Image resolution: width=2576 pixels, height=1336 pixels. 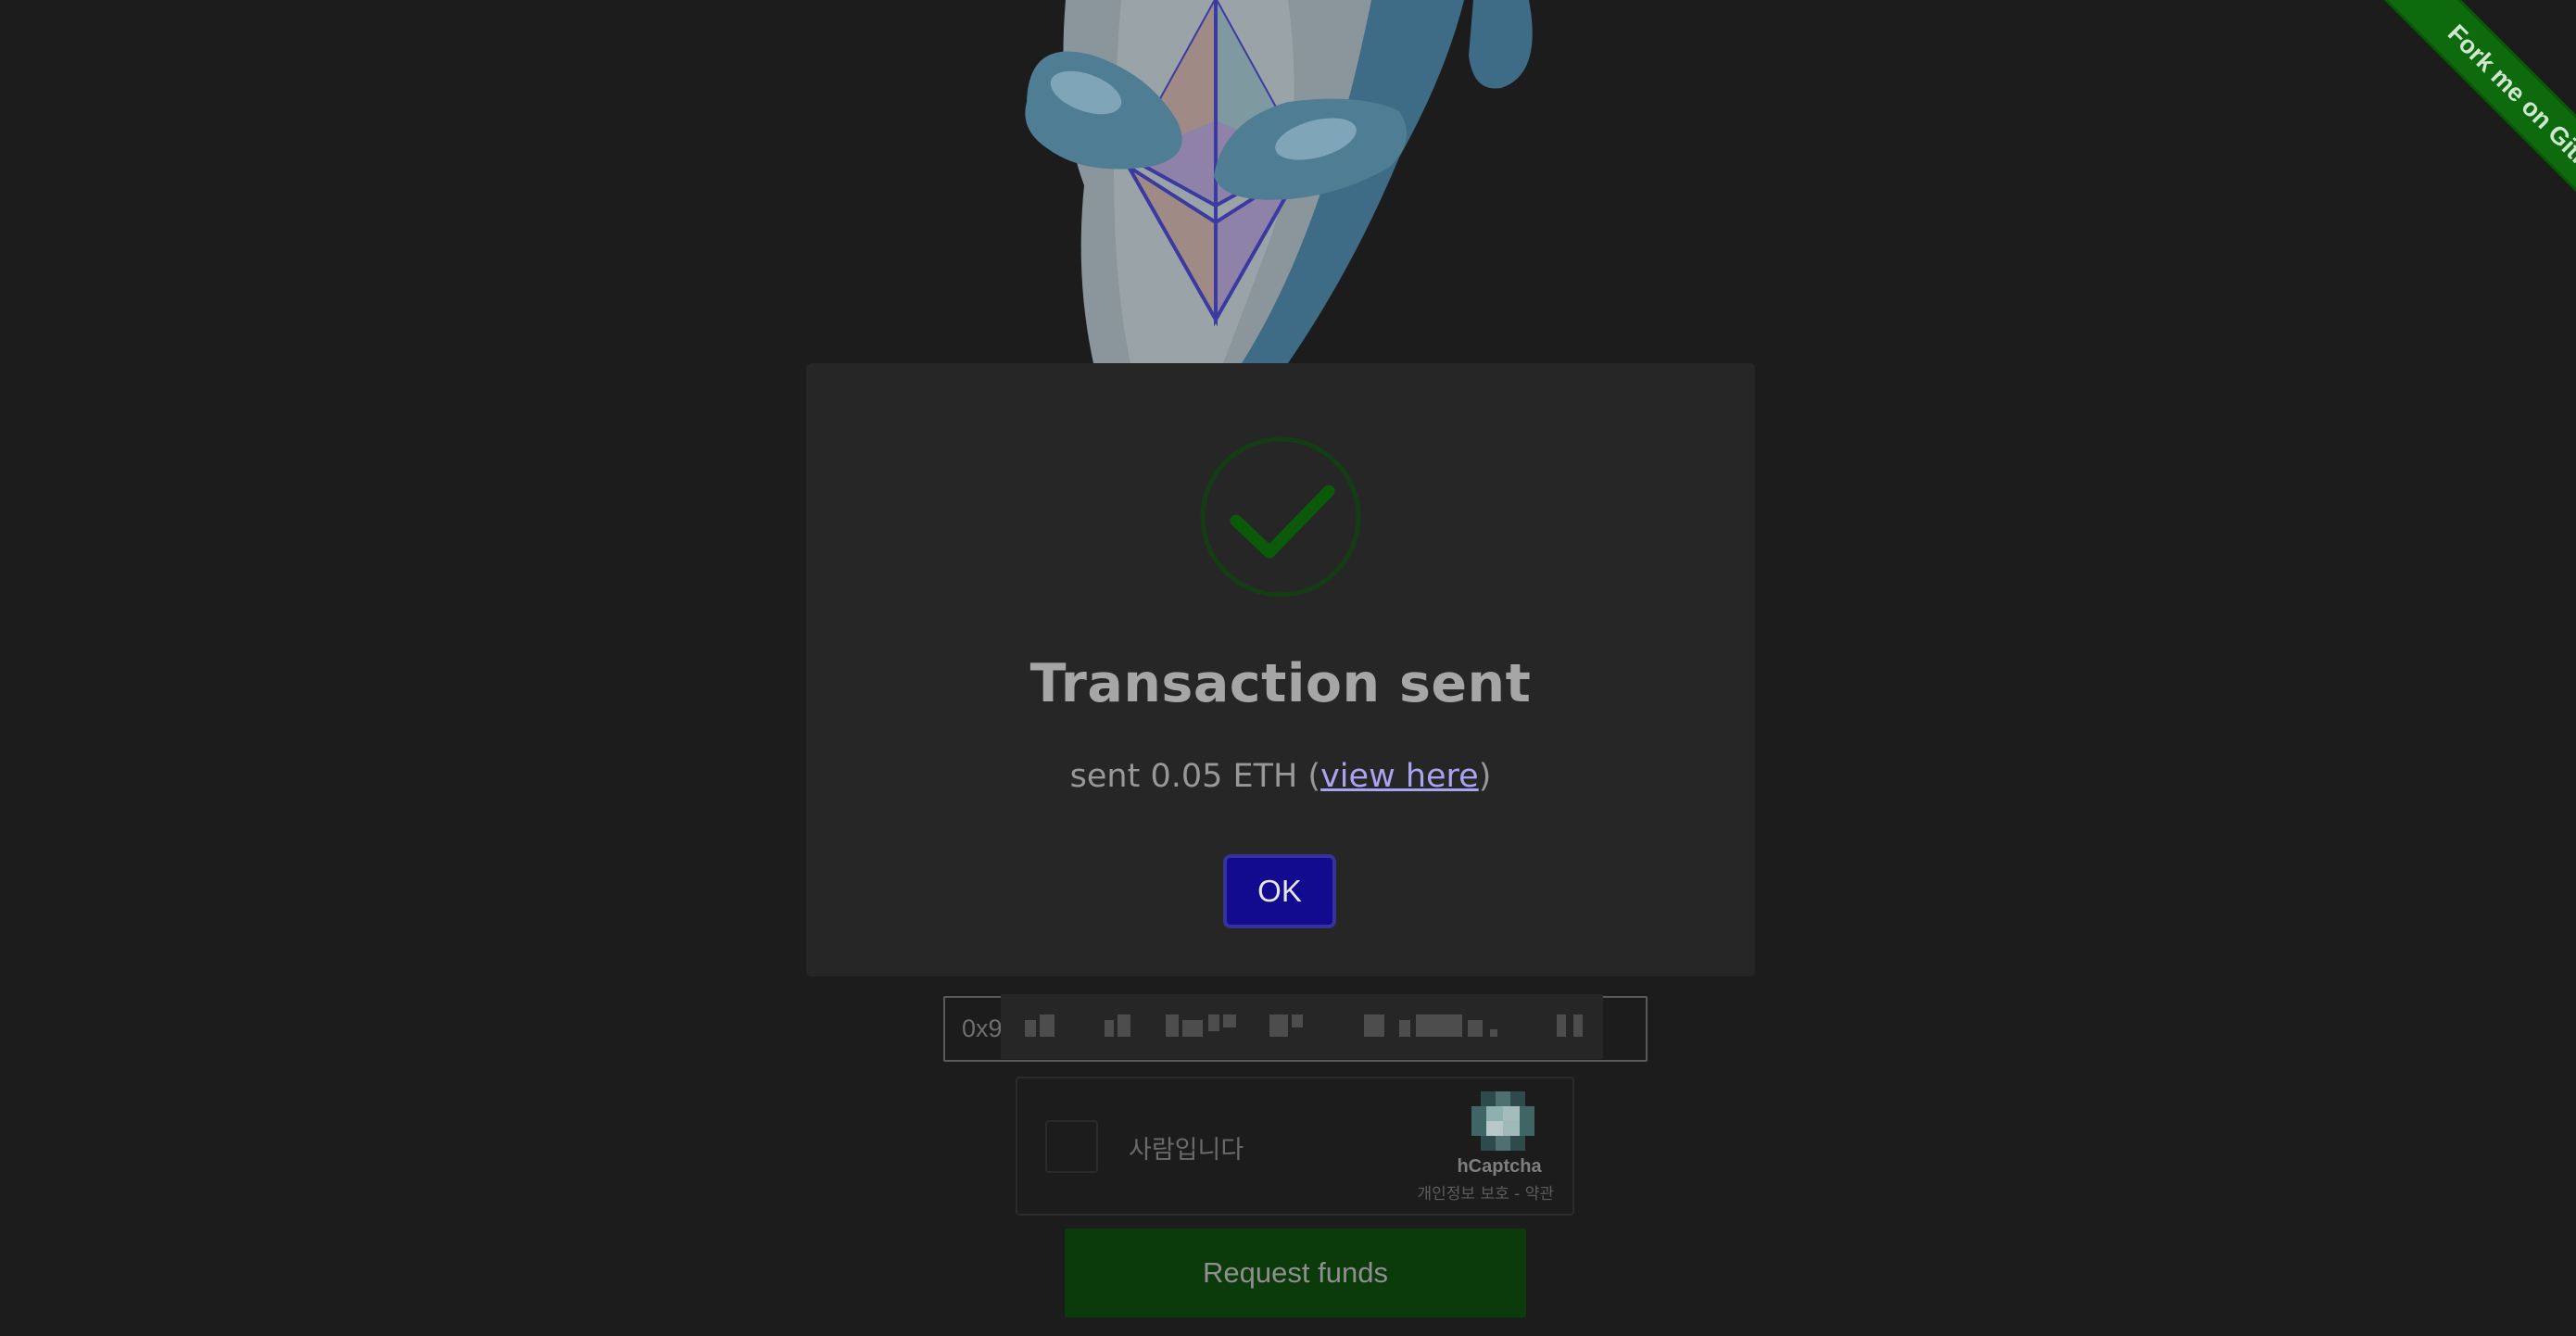 What do you see at coordinates (1302, 1027) in the screenshot?
I see `address-redaction` at bounding box center [1302, 1027].